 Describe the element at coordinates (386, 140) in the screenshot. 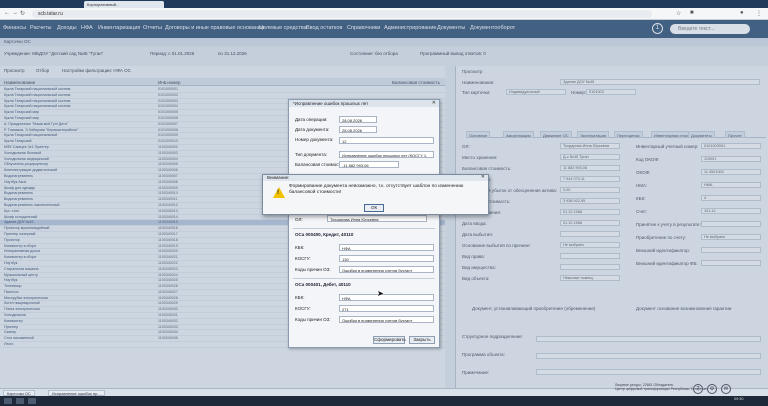

I see `num-field: 12` at that location.